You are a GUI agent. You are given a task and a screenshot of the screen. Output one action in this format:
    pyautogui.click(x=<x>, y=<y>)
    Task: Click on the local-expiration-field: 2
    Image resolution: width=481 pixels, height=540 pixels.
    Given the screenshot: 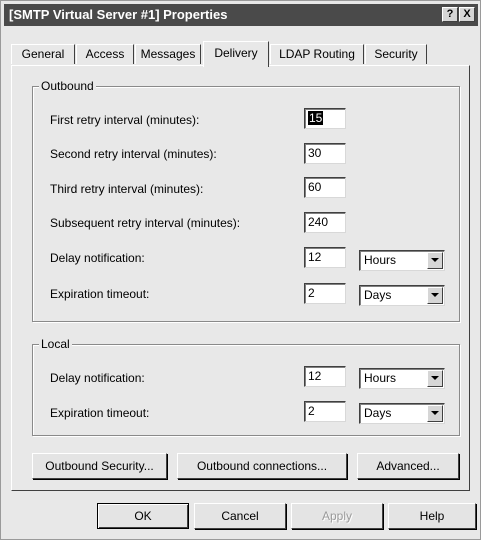 What is the action you would take?
    pyautogui.click(x=325, y=411)
    